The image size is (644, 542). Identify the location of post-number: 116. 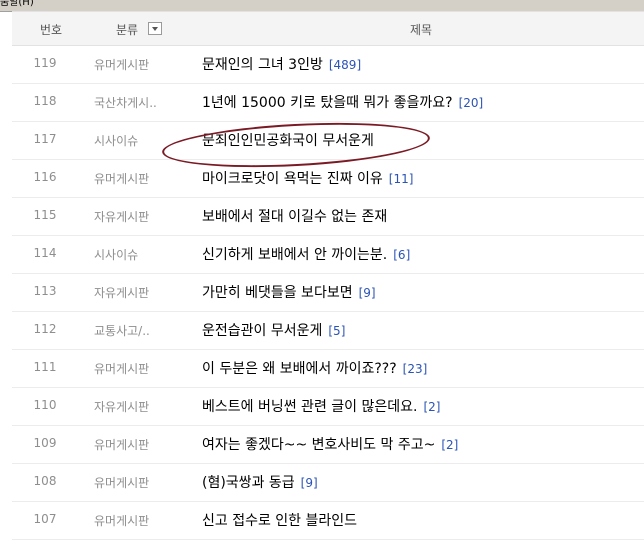
(45, 177).